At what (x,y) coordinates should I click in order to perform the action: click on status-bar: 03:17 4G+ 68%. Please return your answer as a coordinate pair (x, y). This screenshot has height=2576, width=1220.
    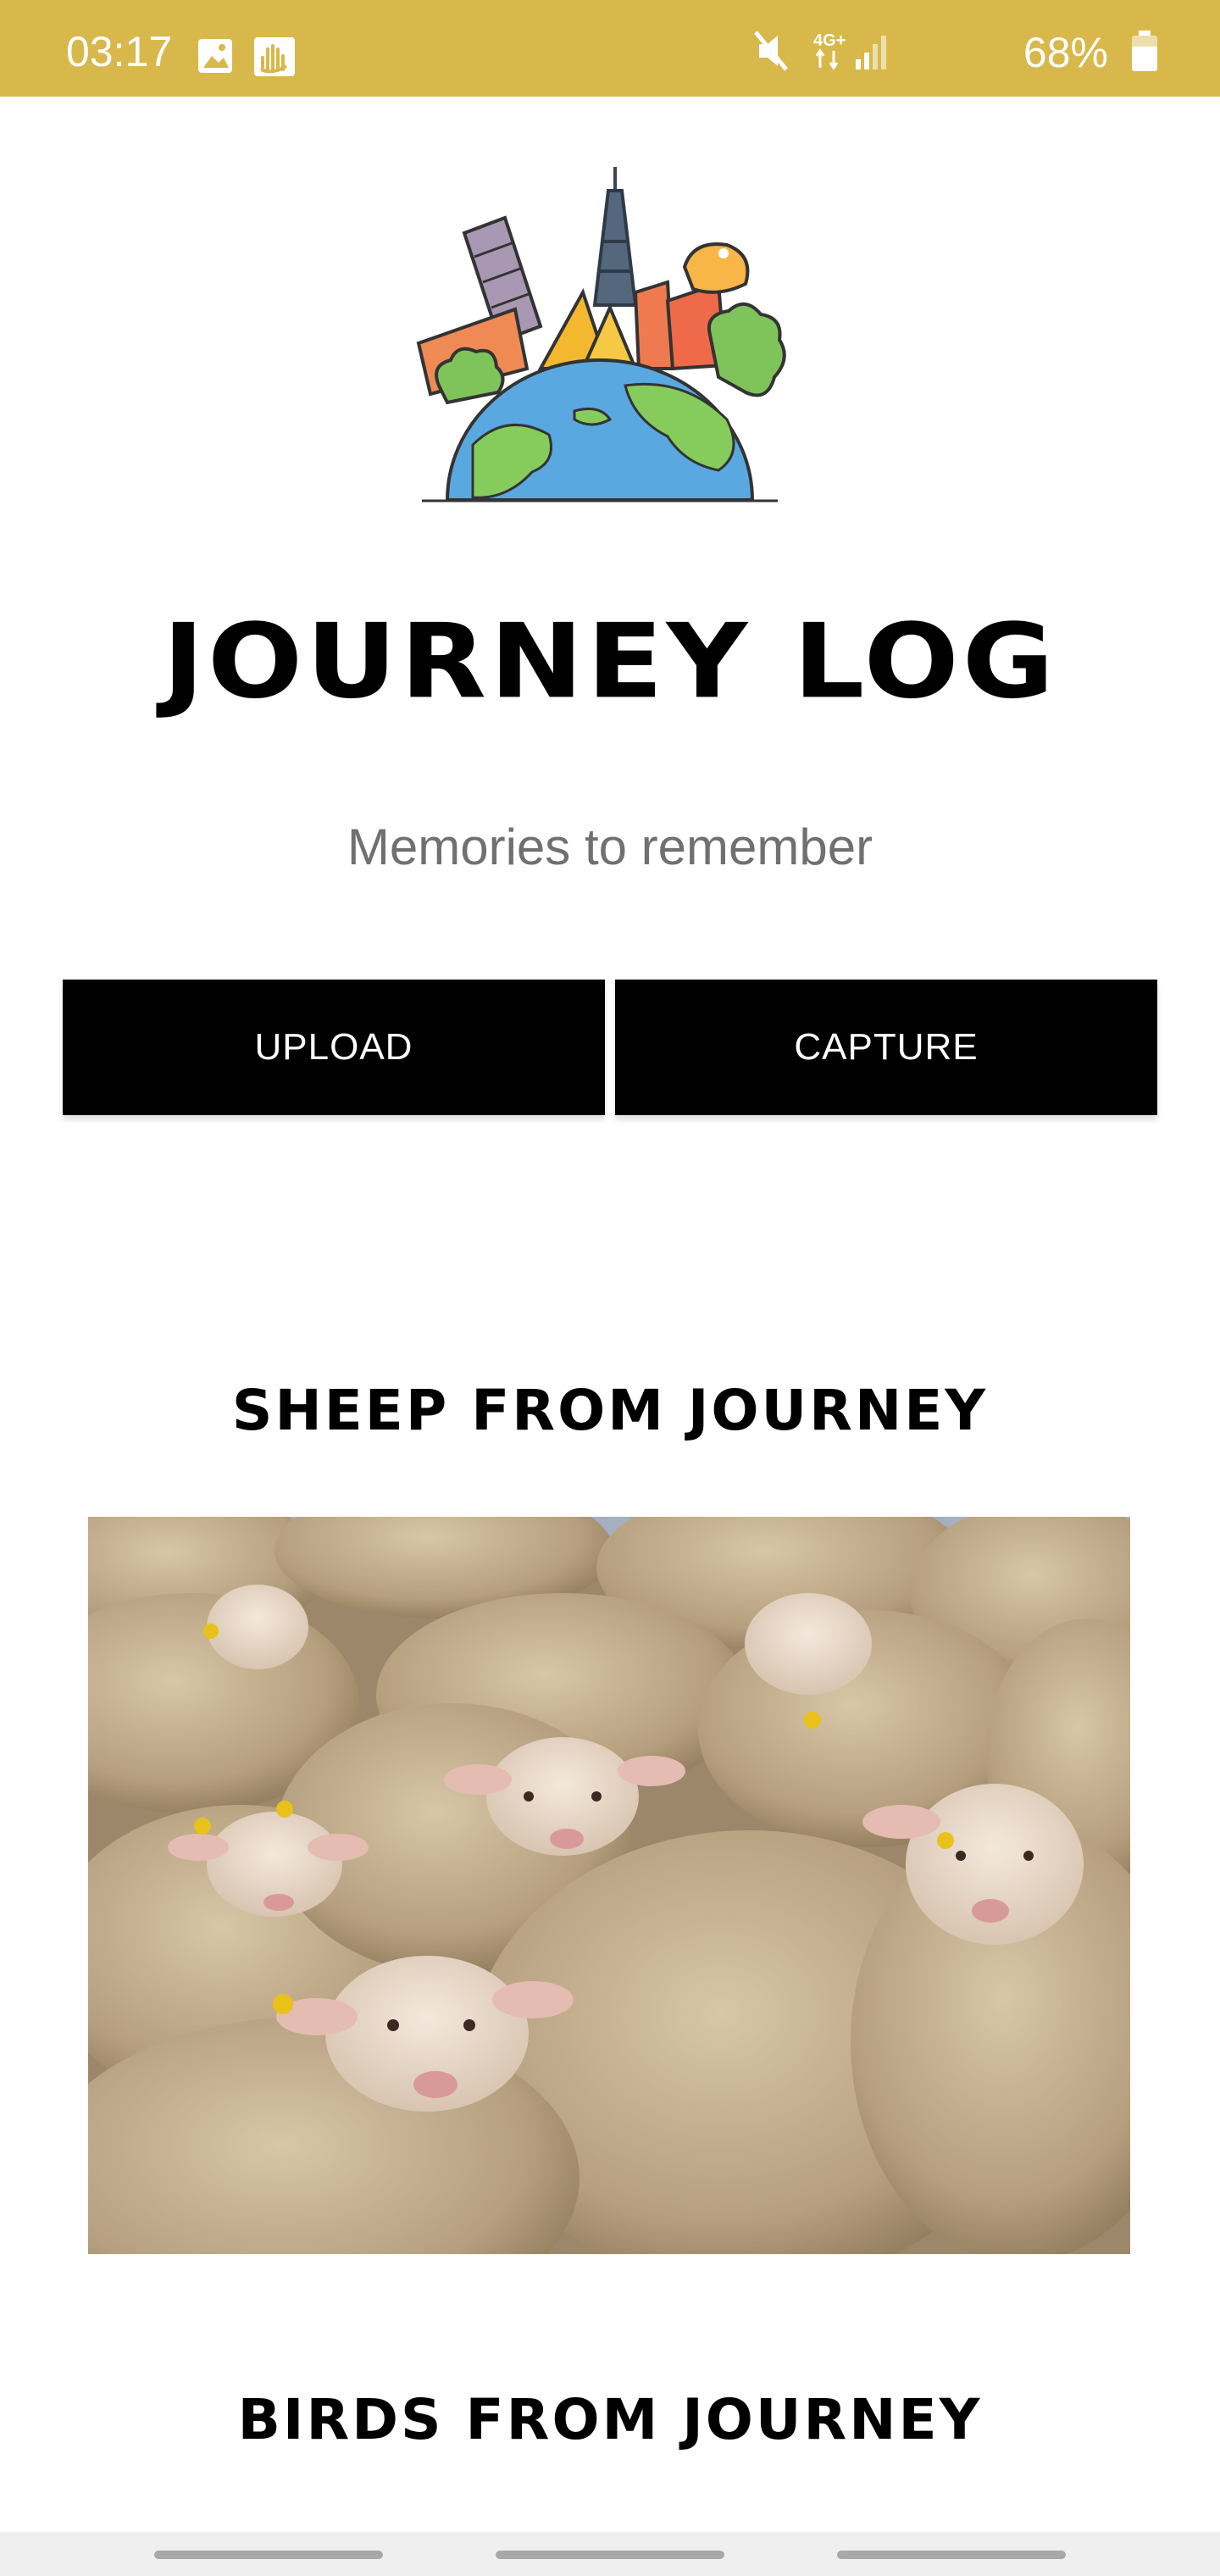
    Looking at the image, I should click on (610, 48).